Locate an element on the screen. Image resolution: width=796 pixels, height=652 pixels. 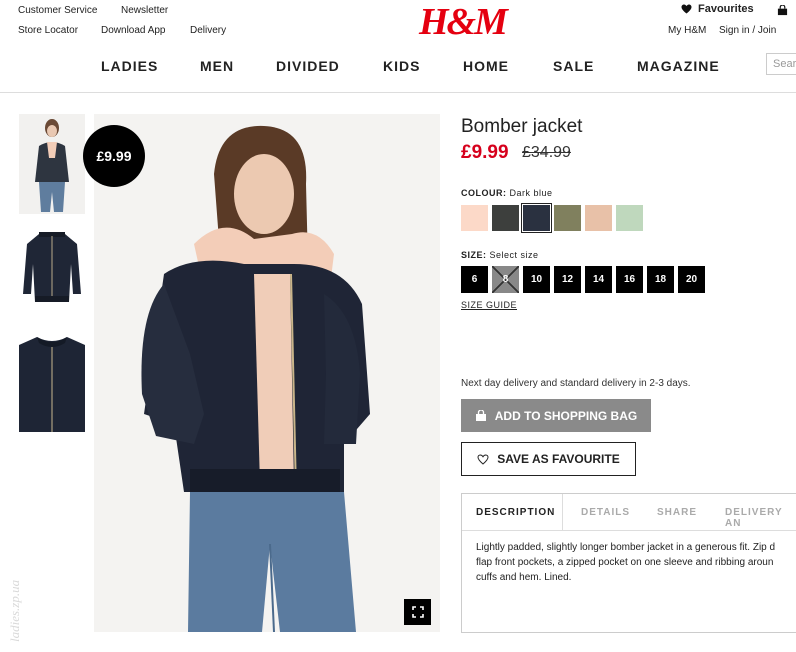
product-title: Bomber jacket is located at coordinates (522, 126).